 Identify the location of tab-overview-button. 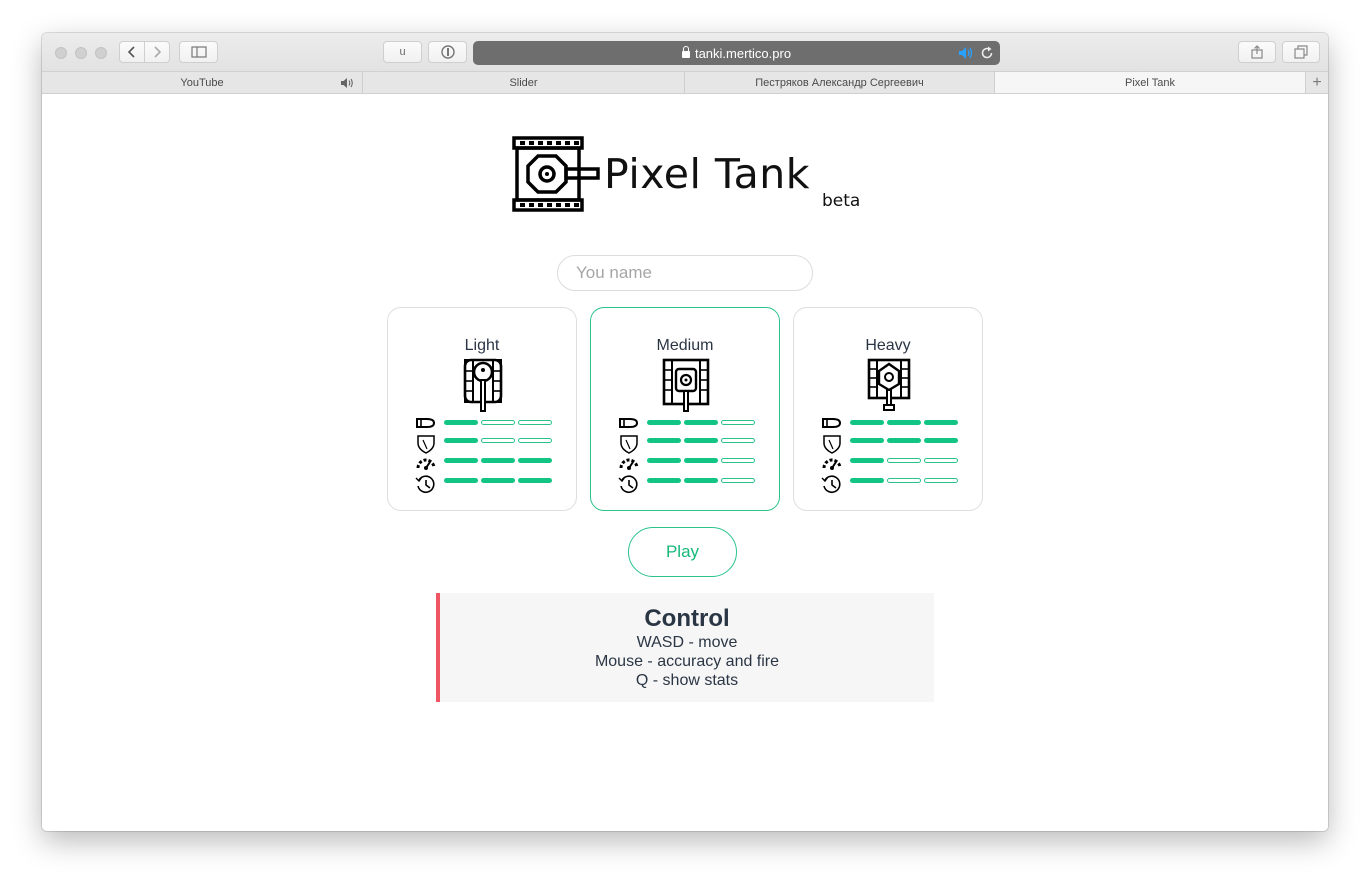
(1301, 52).